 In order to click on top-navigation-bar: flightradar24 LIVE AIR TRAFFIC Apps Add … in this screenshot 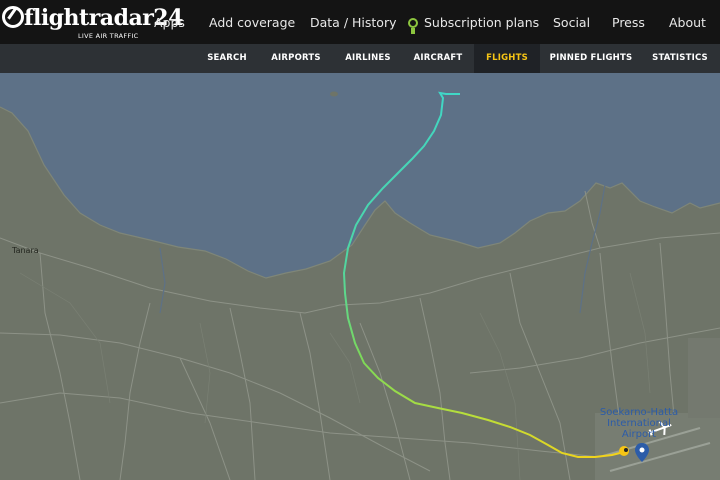, I will do `click(360, 22)`.